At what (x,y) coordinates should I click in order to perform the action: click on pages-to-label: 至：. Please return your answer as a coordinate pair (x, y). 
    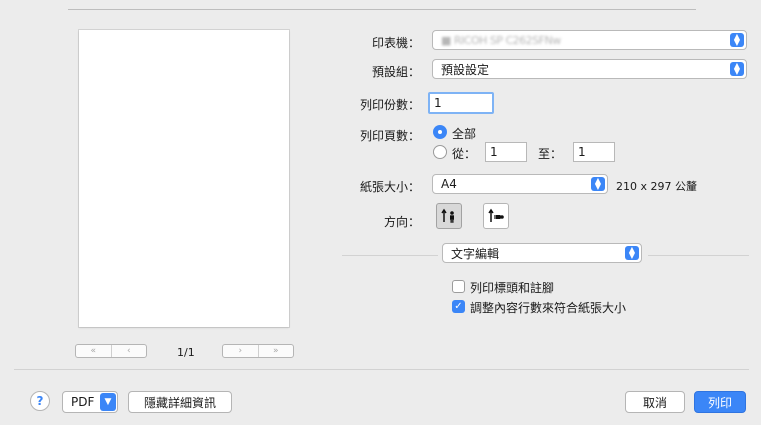
    Looking at the image, I should click on (550, 154).